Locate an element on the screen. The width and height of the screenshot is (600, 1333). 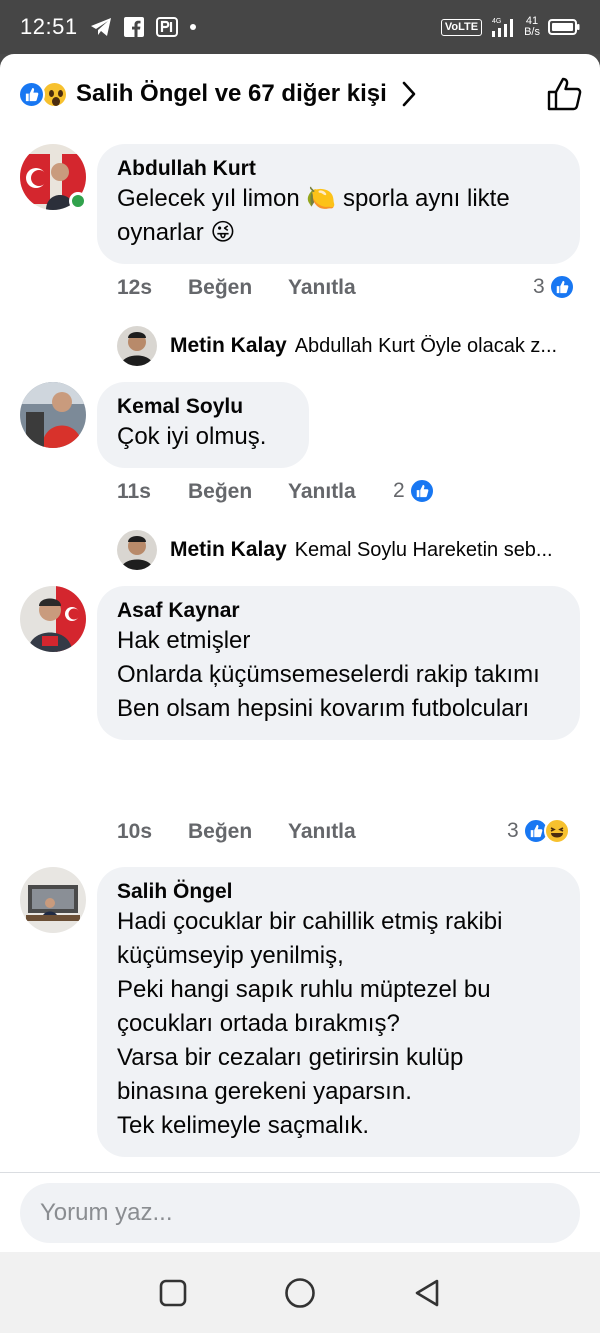
clock: 12:51 is located at coordinates (49, 26).